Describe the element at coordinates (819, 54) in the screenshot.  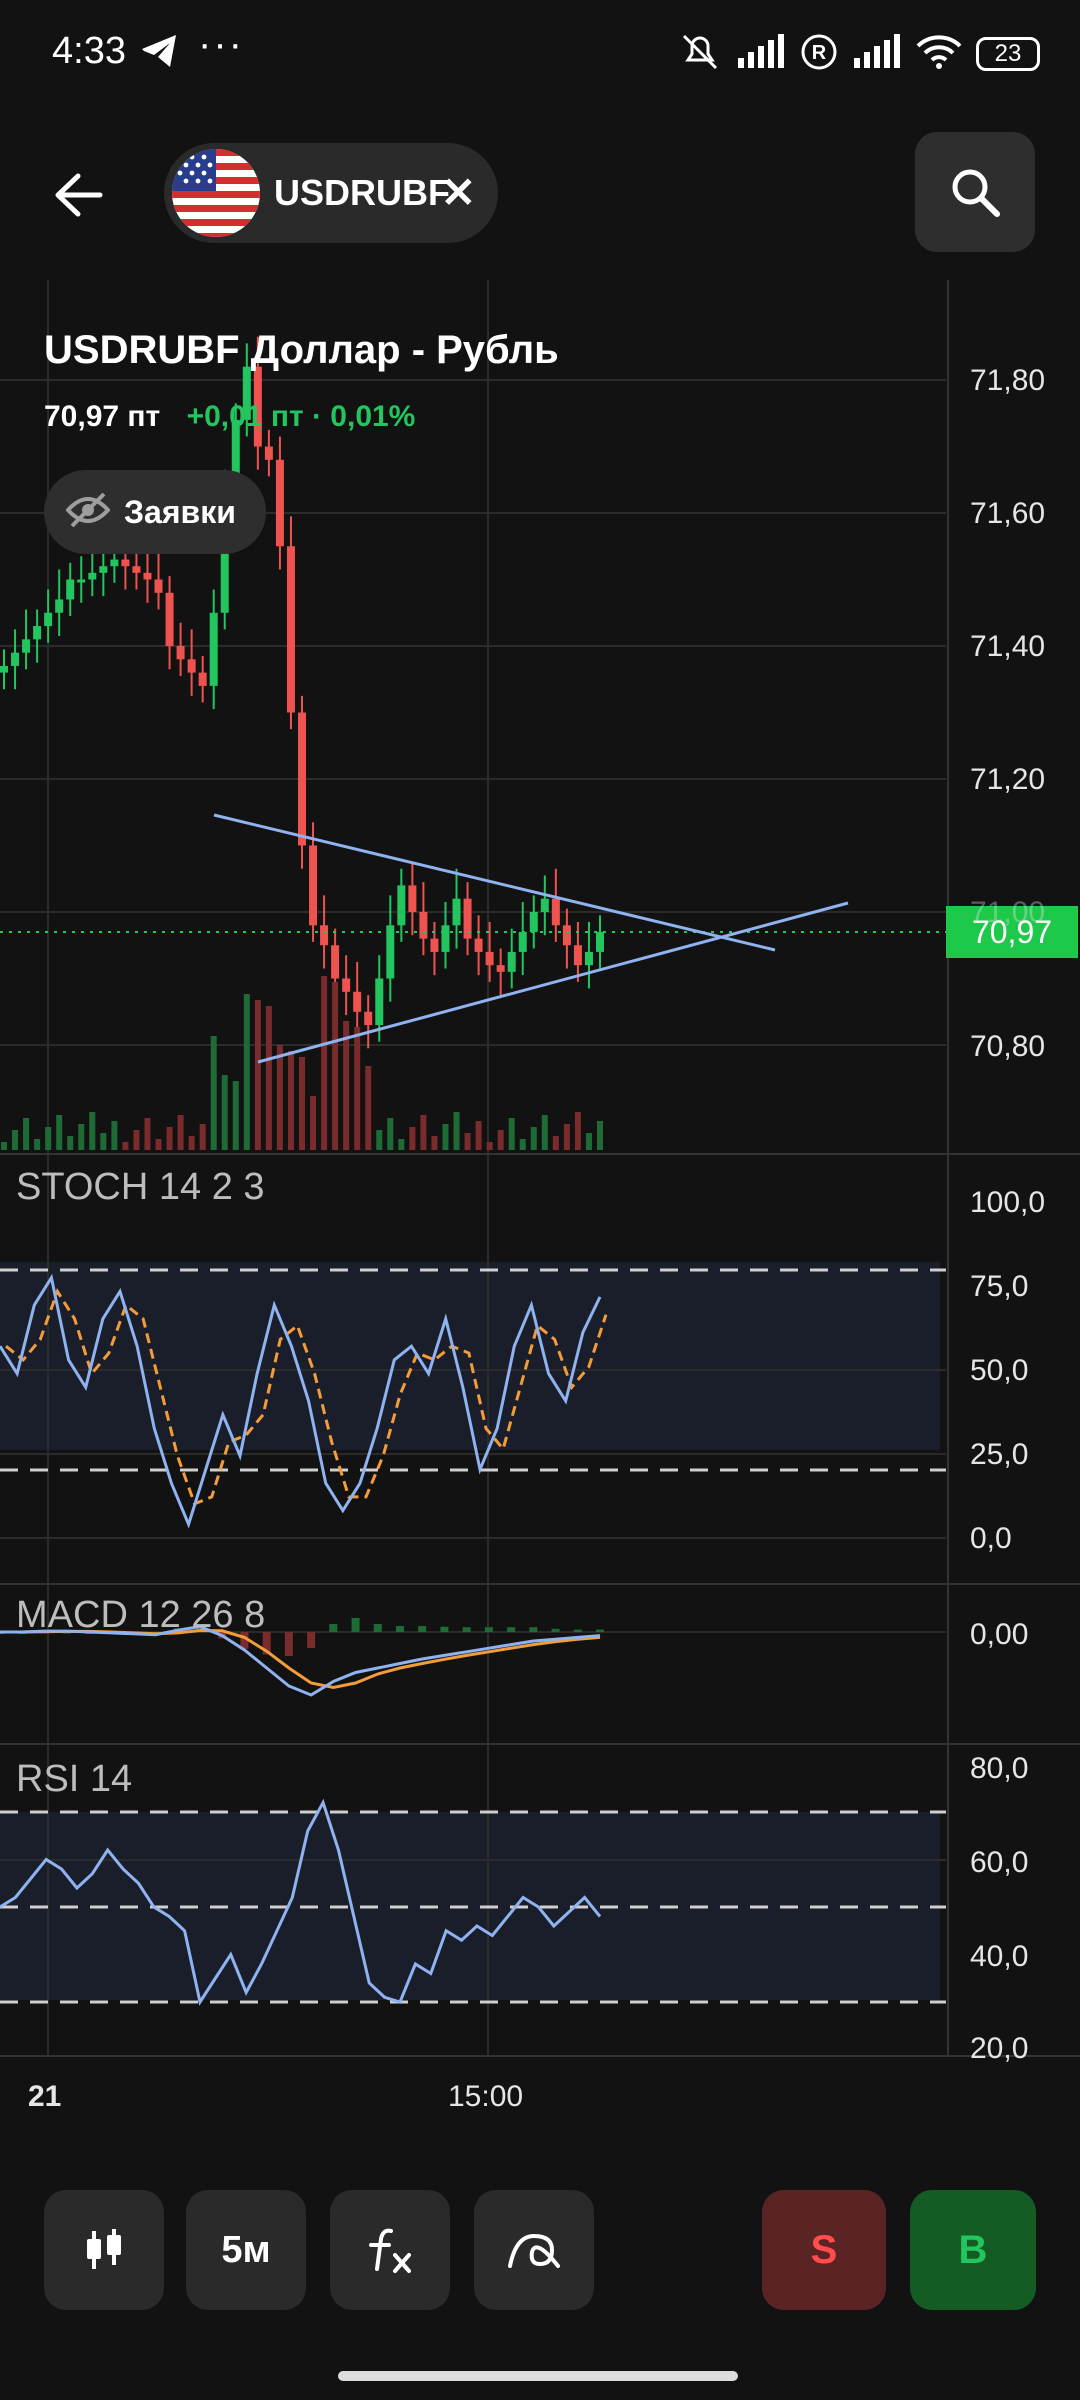
I see `roaming-icon: R` at that location.